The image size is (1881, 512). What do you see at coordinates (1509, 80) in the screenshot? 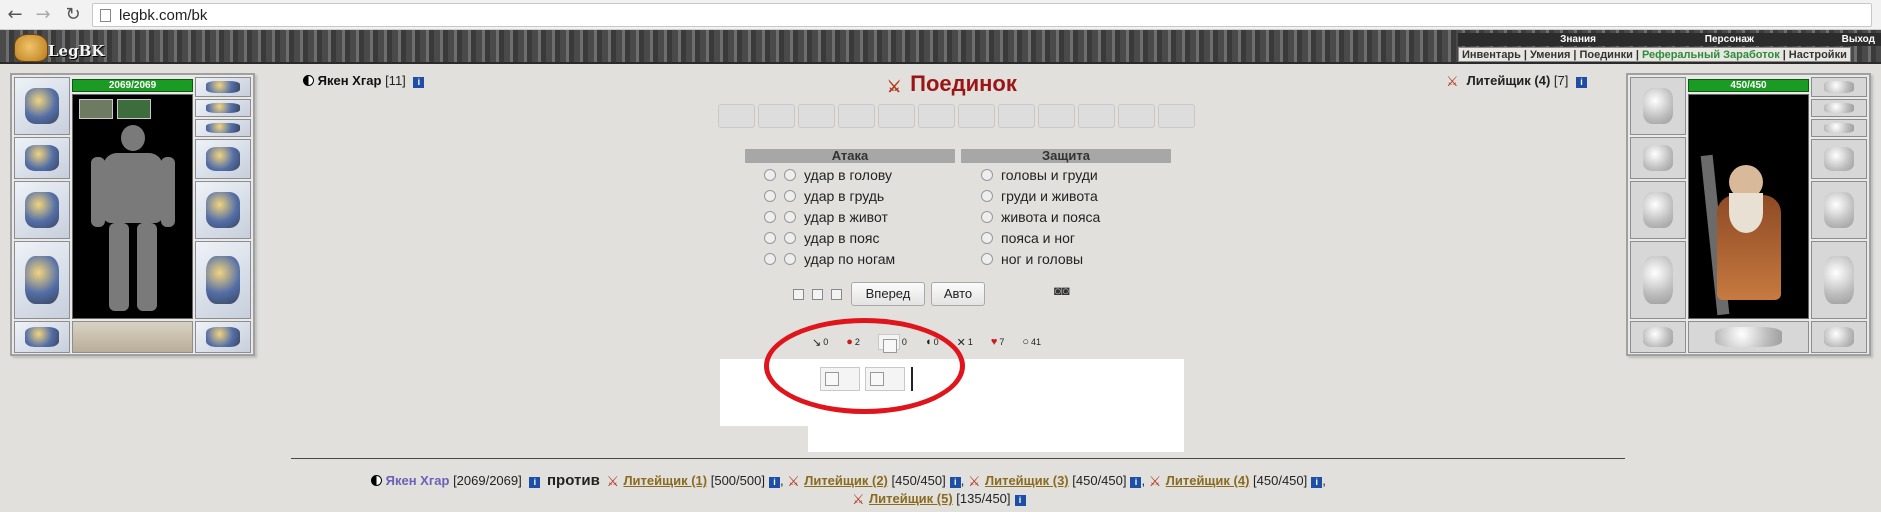
I see `enemy-name: Литейщик (4)` at bounding box center [1509, 80].